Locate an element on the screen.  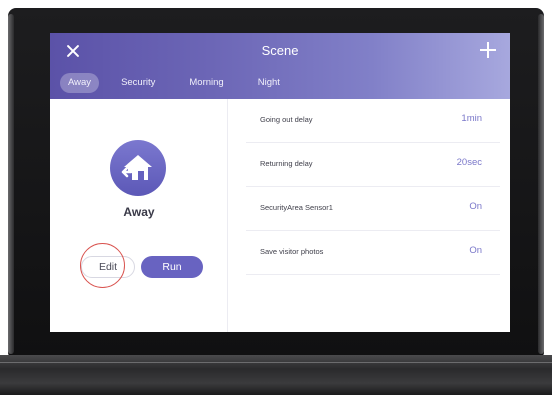
setting-label: Save visitor photos is located at coordinates (292, 251).